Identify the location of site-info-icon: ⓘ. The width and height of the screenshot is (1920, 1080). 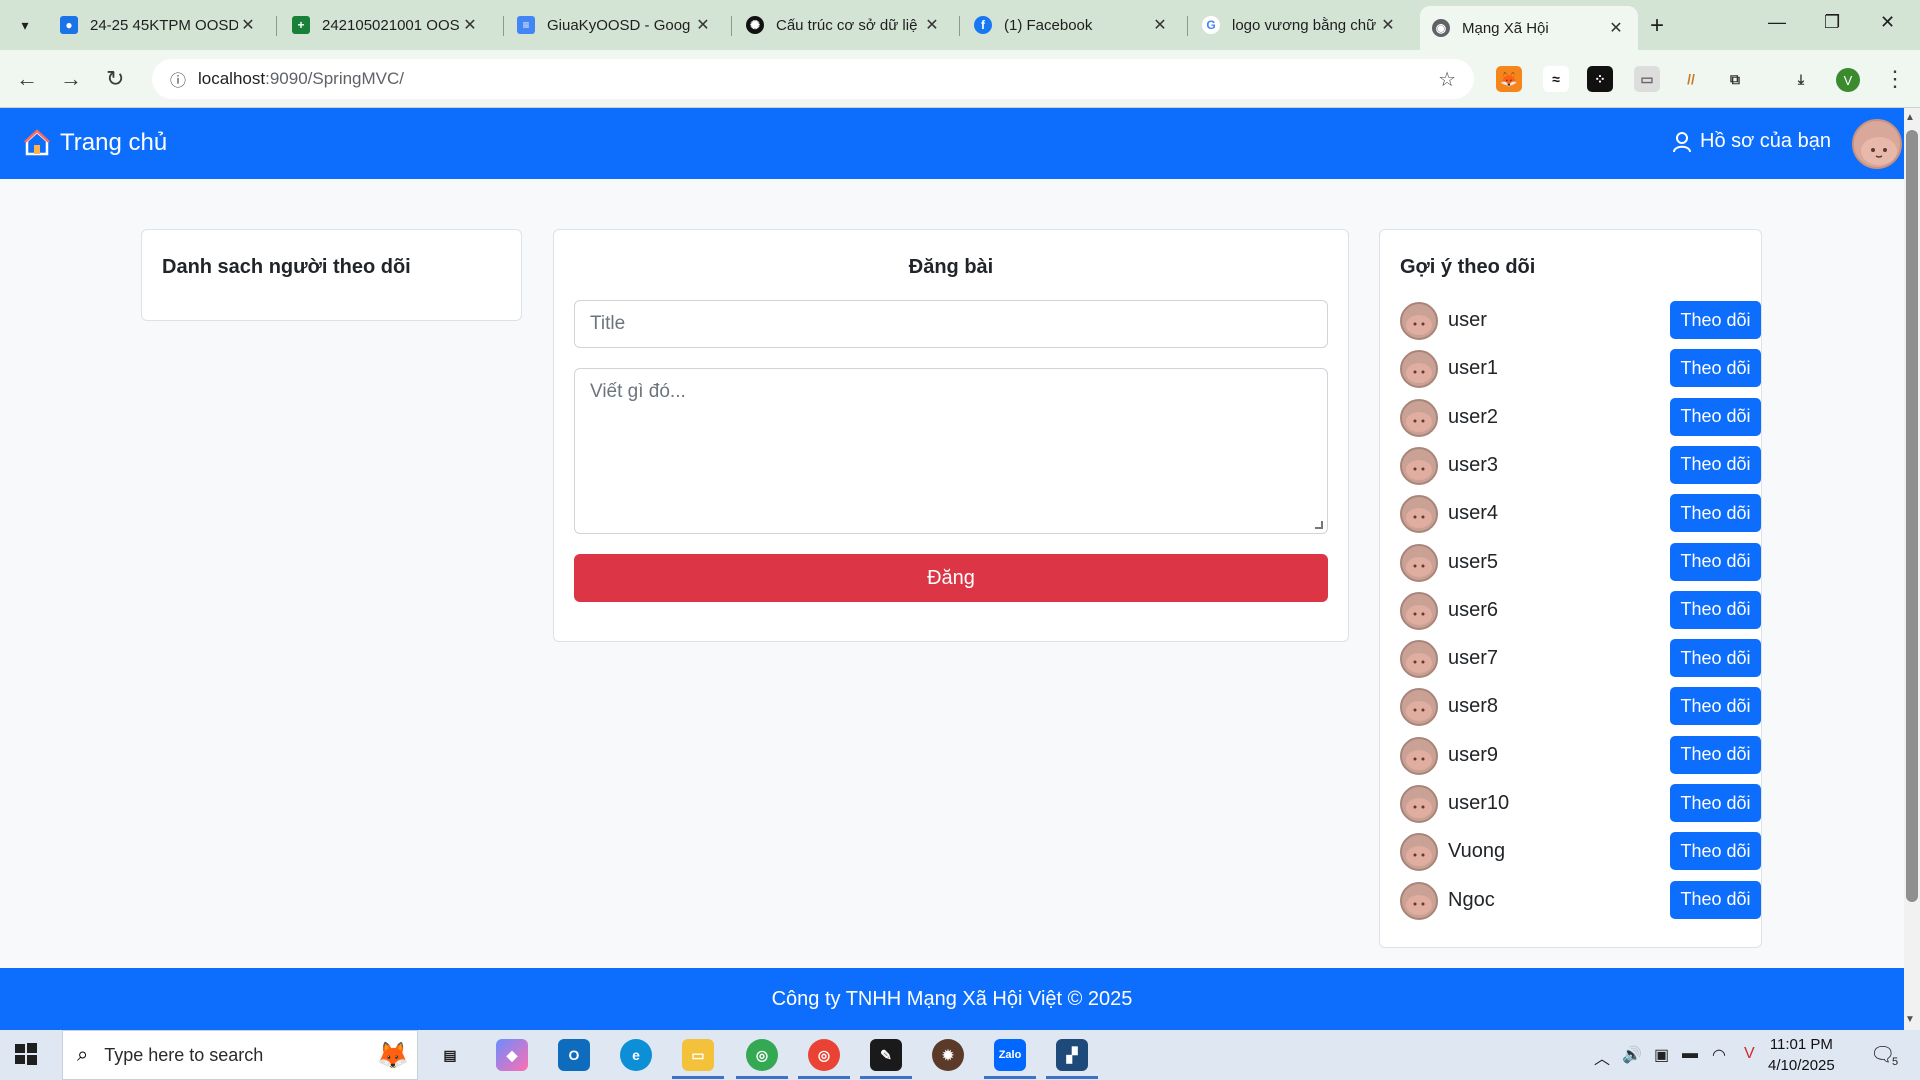
(178, 79).